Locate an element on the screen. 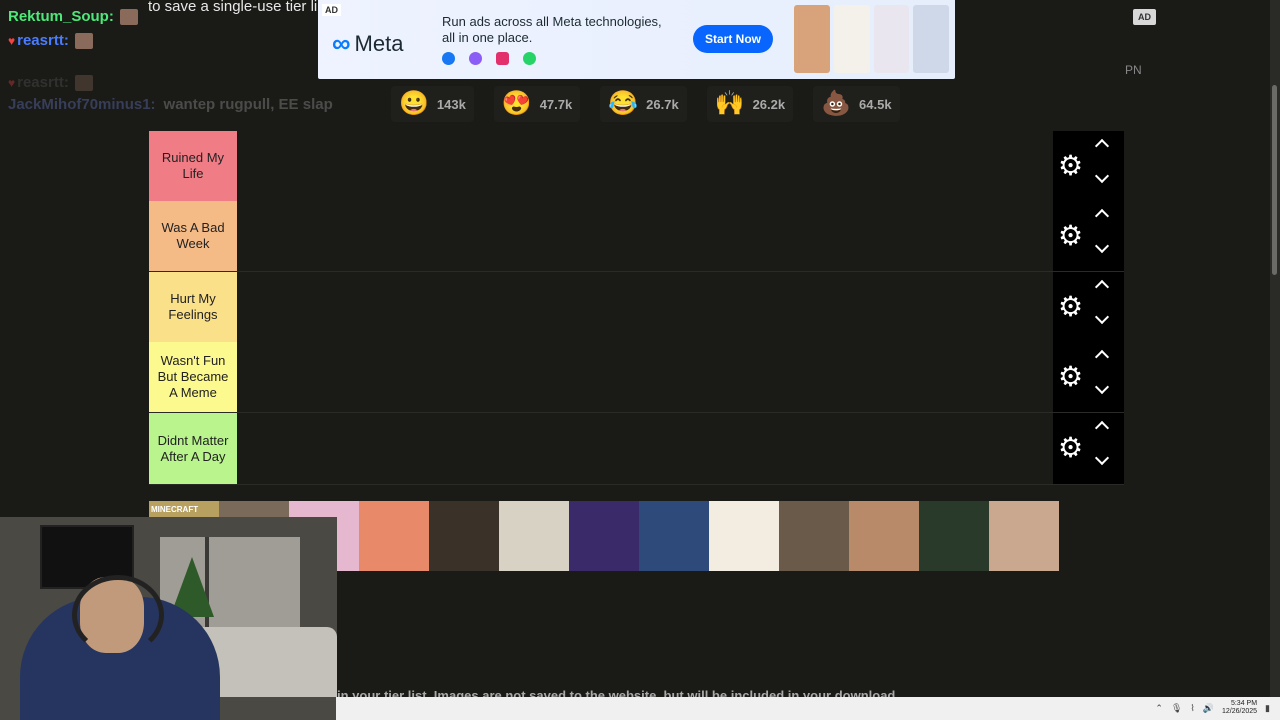 The image size is (1280, 720). pn-label: PN is located at coordinates (1133, 70).